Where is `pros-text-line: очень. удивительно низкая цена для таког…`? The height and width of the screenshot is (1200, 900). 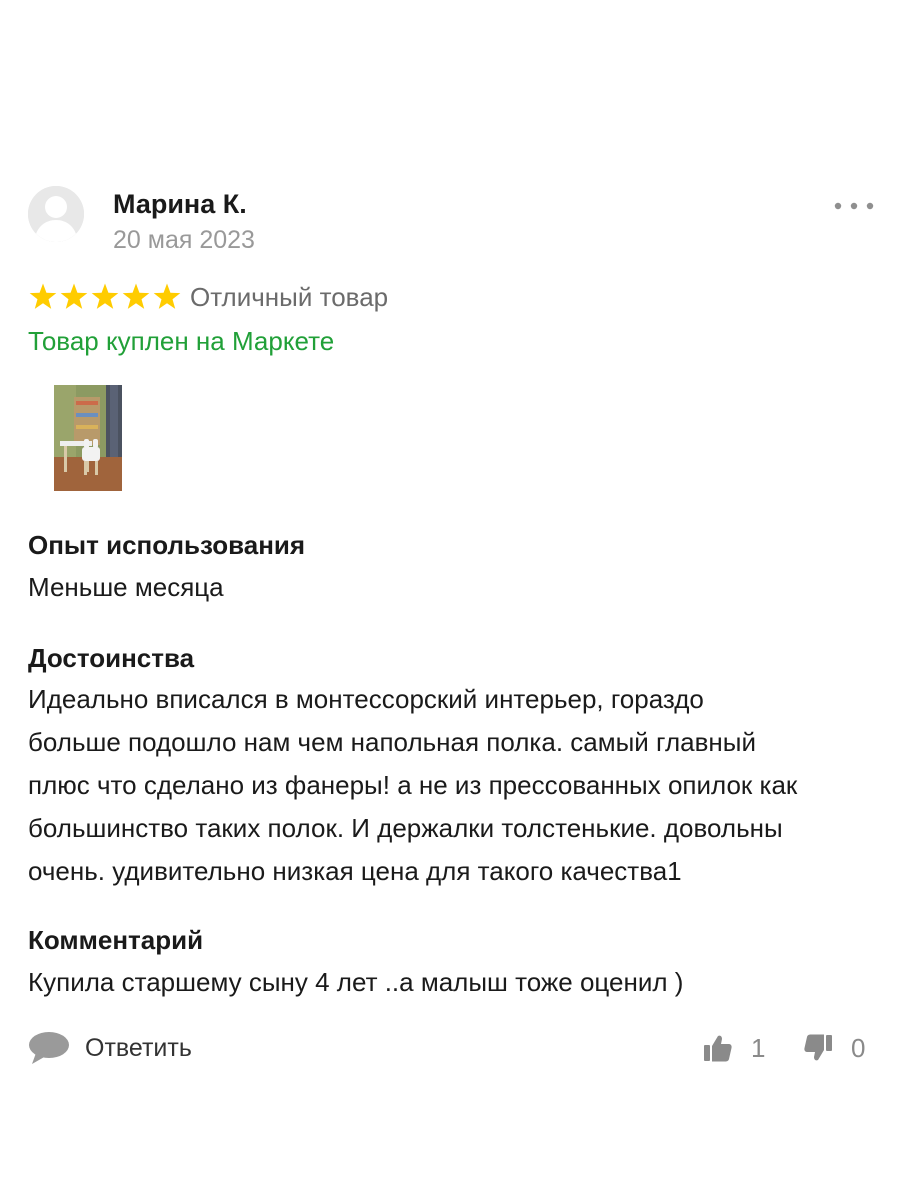
pros-text-line: очень. удивительно низкая цена для таког… is located at coordinates (355, 871).